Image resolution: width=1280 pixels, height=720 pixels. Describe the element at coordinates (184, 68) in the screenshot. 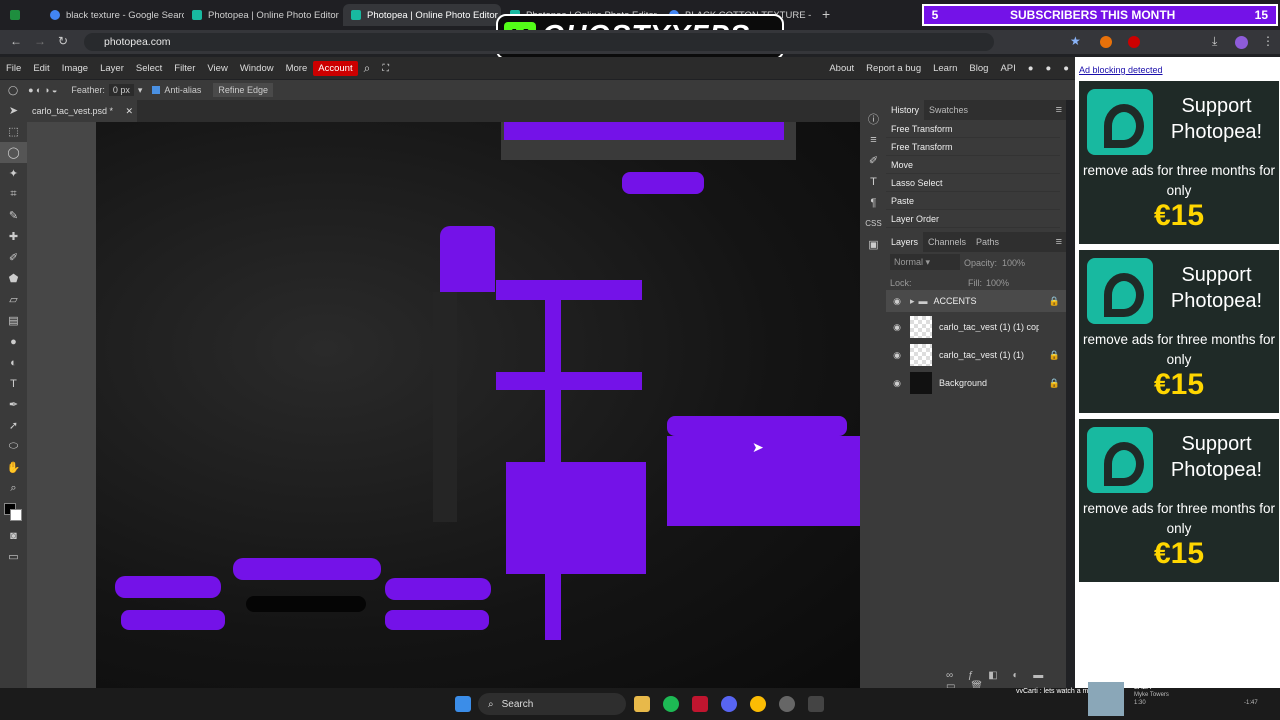

I see `menu-filter: Filter` at that location.